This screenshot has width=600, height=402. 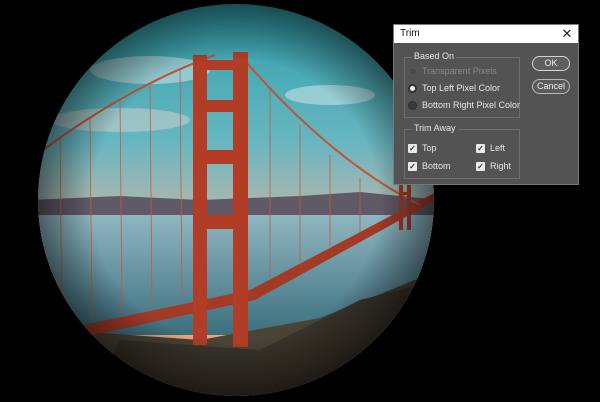 What do you see at coordinates (498, 148) in the screenshot?
I see `checkbox-label: Left` at bounding box center [498, 148].